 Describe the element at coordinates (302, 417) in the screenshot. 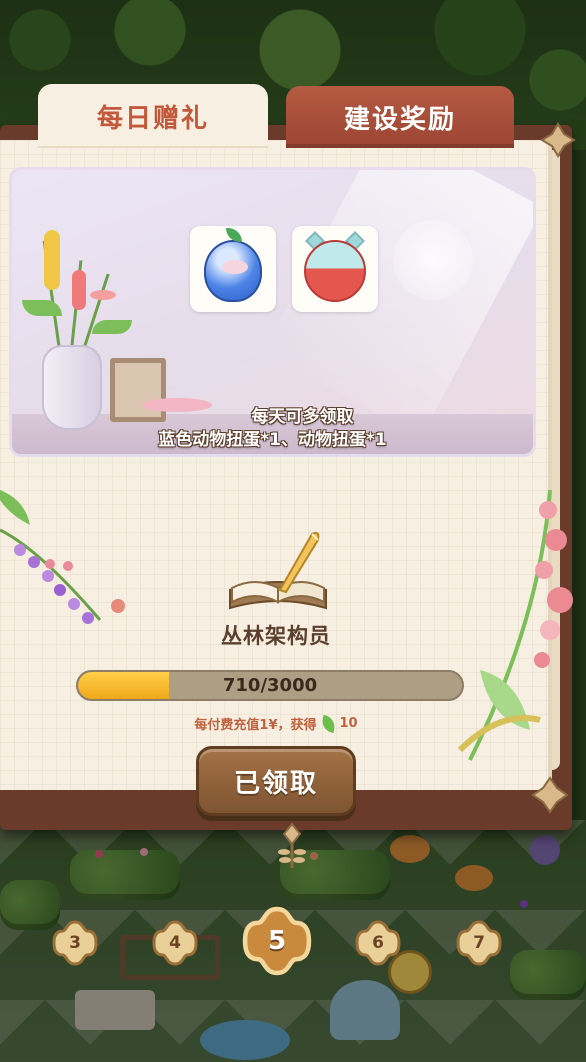

I see `description-line-1: 每天可多领取` at that location.